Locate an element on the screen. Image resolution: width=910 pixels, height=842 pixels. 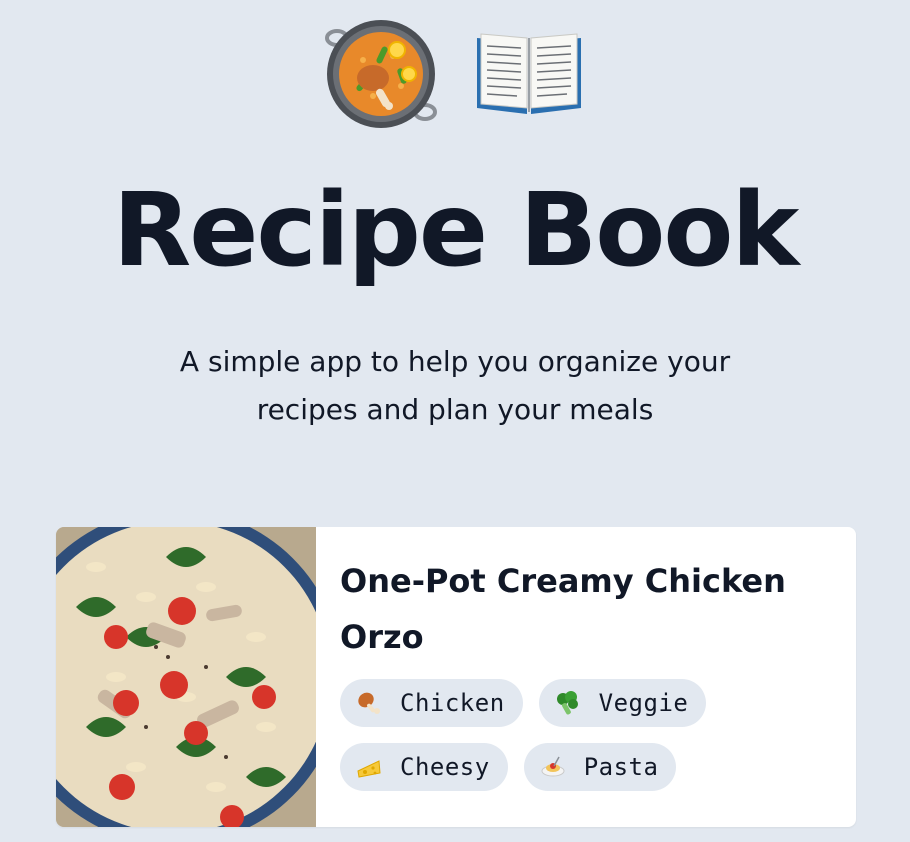
page-title: Recipe Book is located at coordinates (456, 230).